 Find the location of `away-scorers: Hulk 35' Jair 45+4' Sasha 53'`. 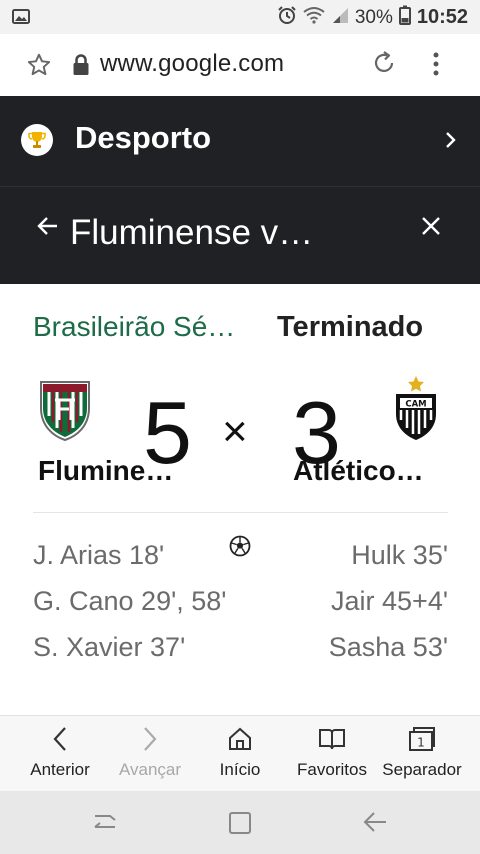

away-scorers: Hulk 35' Jair 45+4' Sasha 53' is located at coordinates (348, 606).